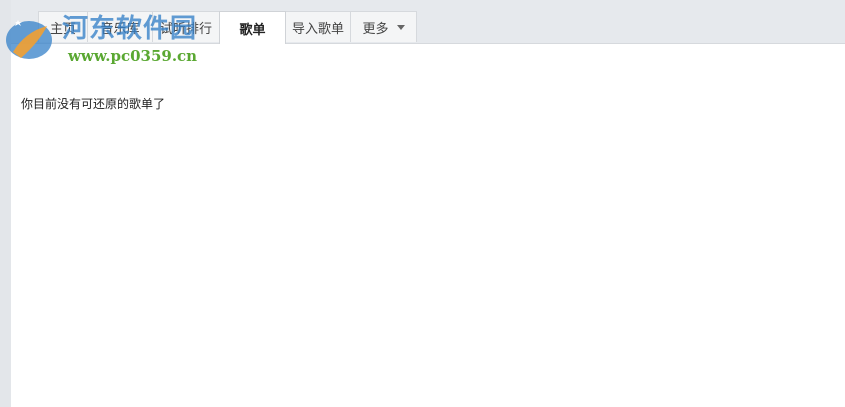 The height and width of the screenshot is (407, 845). Describe the element at coordinates (93, 104) in the screenshot. I see `empty-state-message: 你目前没有可还原的歌单了` at that location.